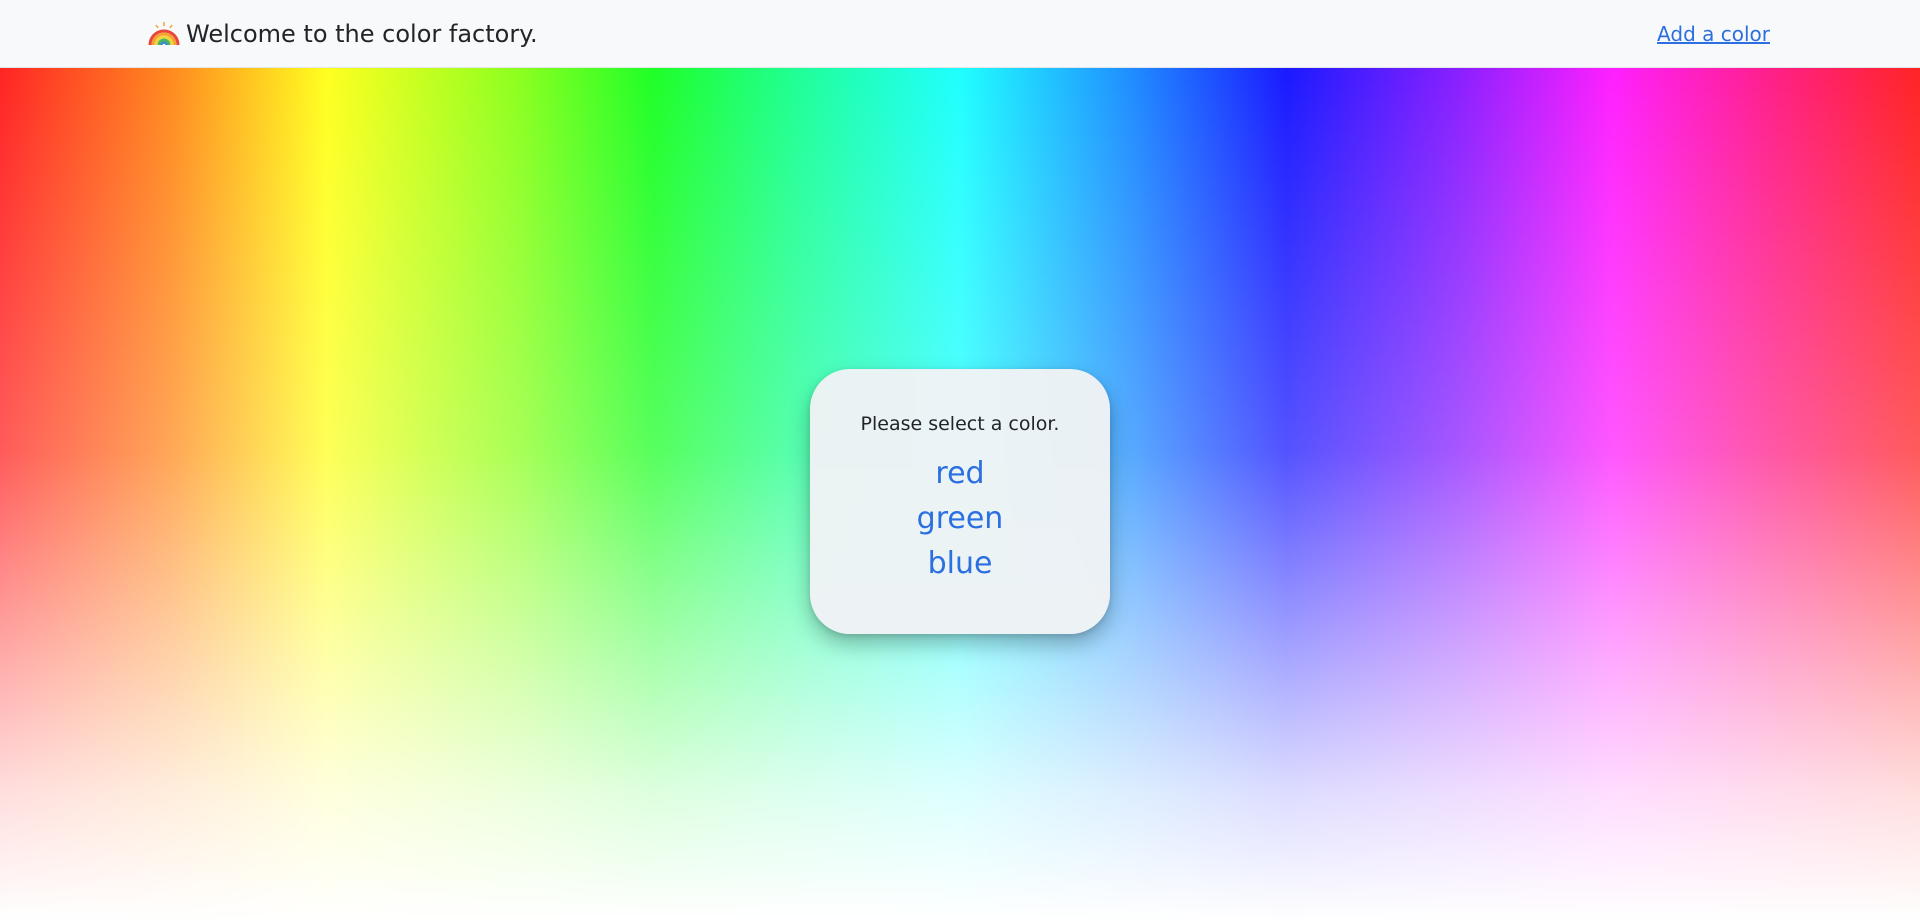 Image resolution: width=1920 pixels, height=922 pixels. I want to click on color-list: red green blue, so click(960, 518).